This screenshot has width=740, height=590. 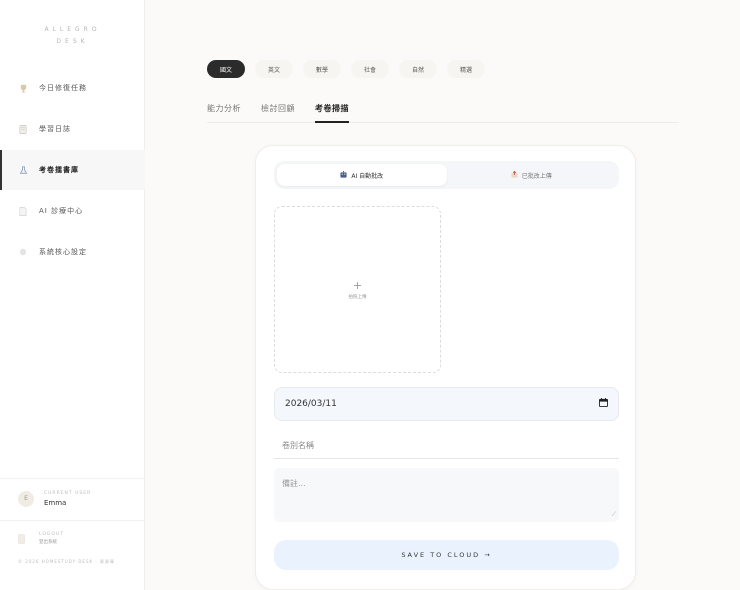 I want to click on sidebar-item-ai-clinic: AI 診療中心, so click(x=72, y=211).